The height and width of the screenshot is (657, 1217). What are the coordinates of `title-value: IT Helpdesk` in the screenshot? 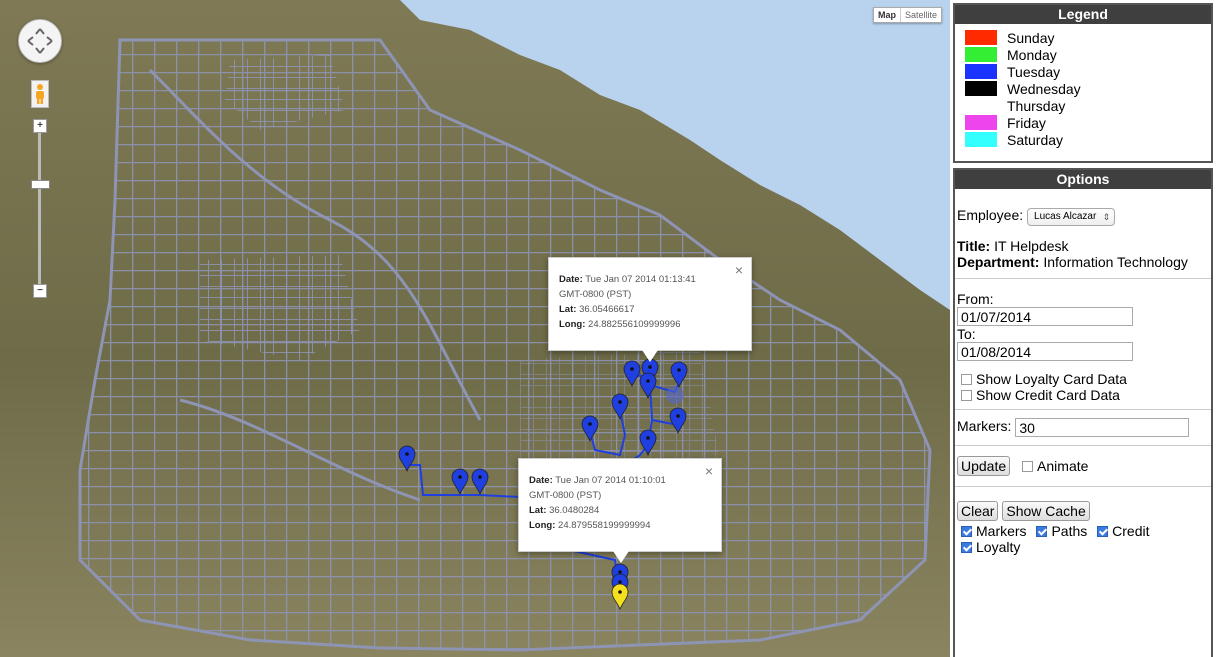 It's located at (1031, 246).